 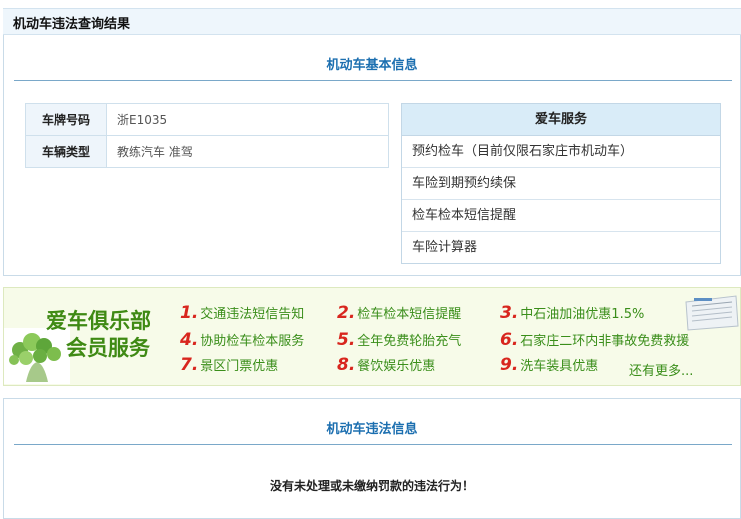 I want to click on member-service-title: 会员服务, so click(x=108, y=348).